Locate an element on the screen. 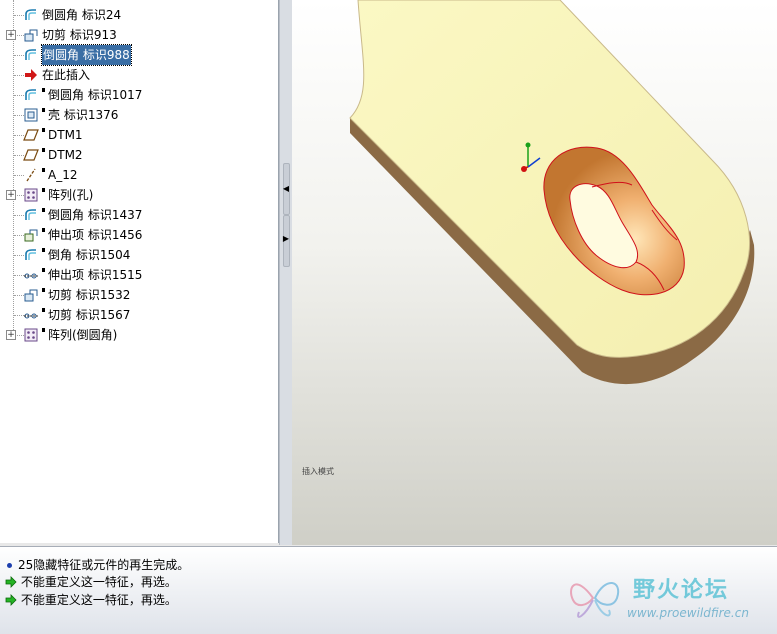 Image resolution: width=777 pixels, height=634 pixels. panel-splitter: ◀ ▶ is located at coordinates (286, 272).